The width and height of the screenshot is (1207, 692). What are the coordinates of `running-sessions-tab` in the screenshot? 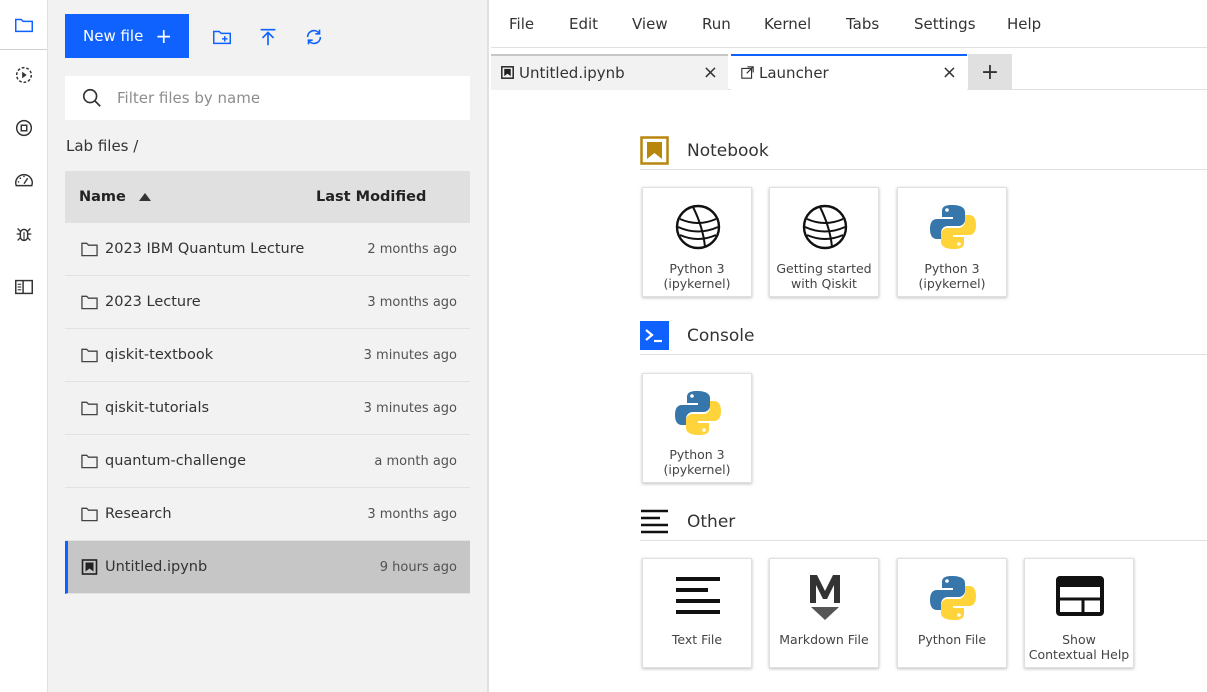 It's located at (23, 75).